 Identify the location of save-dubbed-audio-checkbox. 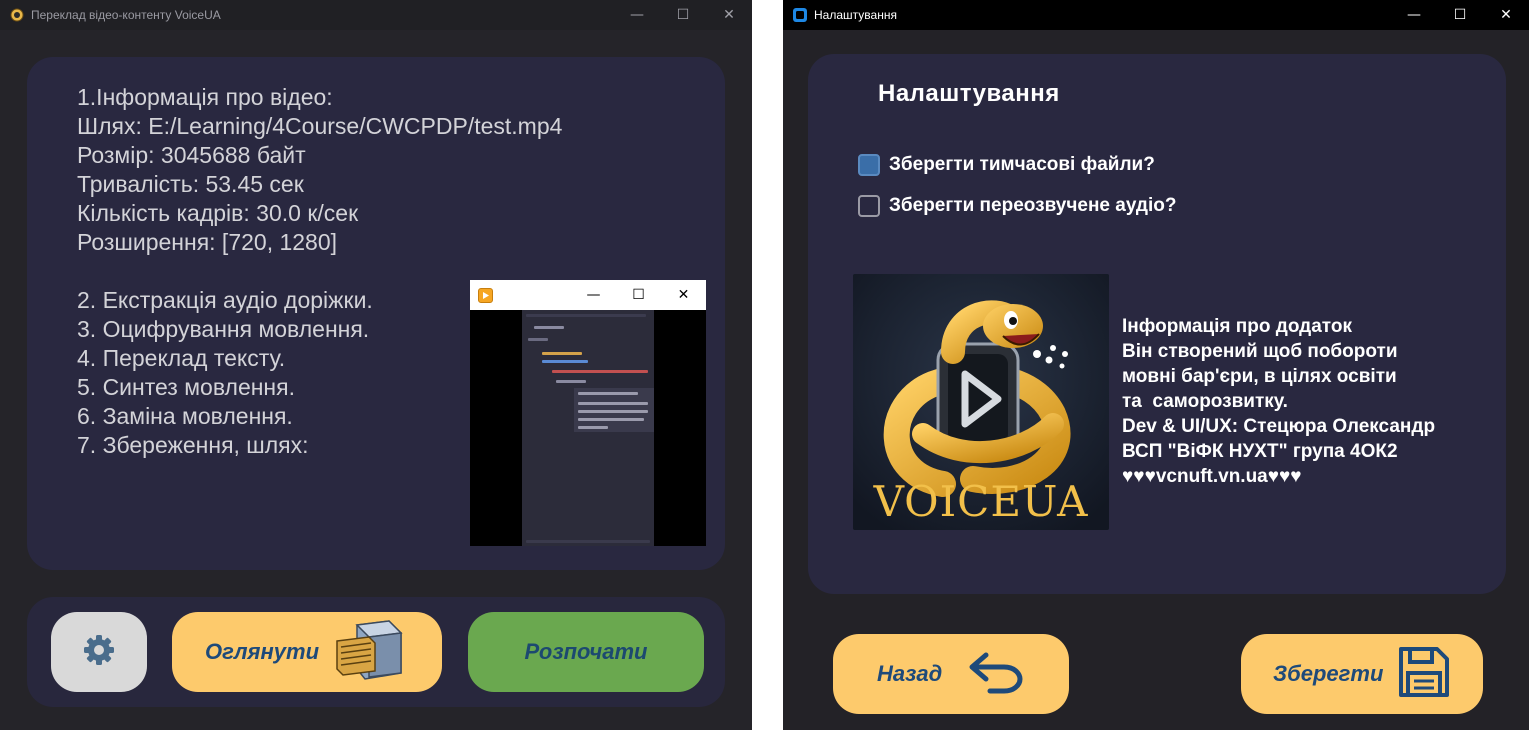
(869, 206).